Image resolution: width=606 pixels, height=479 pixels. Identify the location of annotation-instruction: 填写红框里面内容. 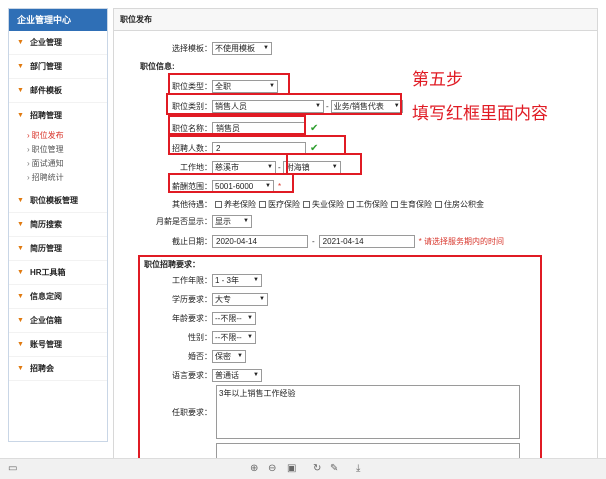
(480, 113).